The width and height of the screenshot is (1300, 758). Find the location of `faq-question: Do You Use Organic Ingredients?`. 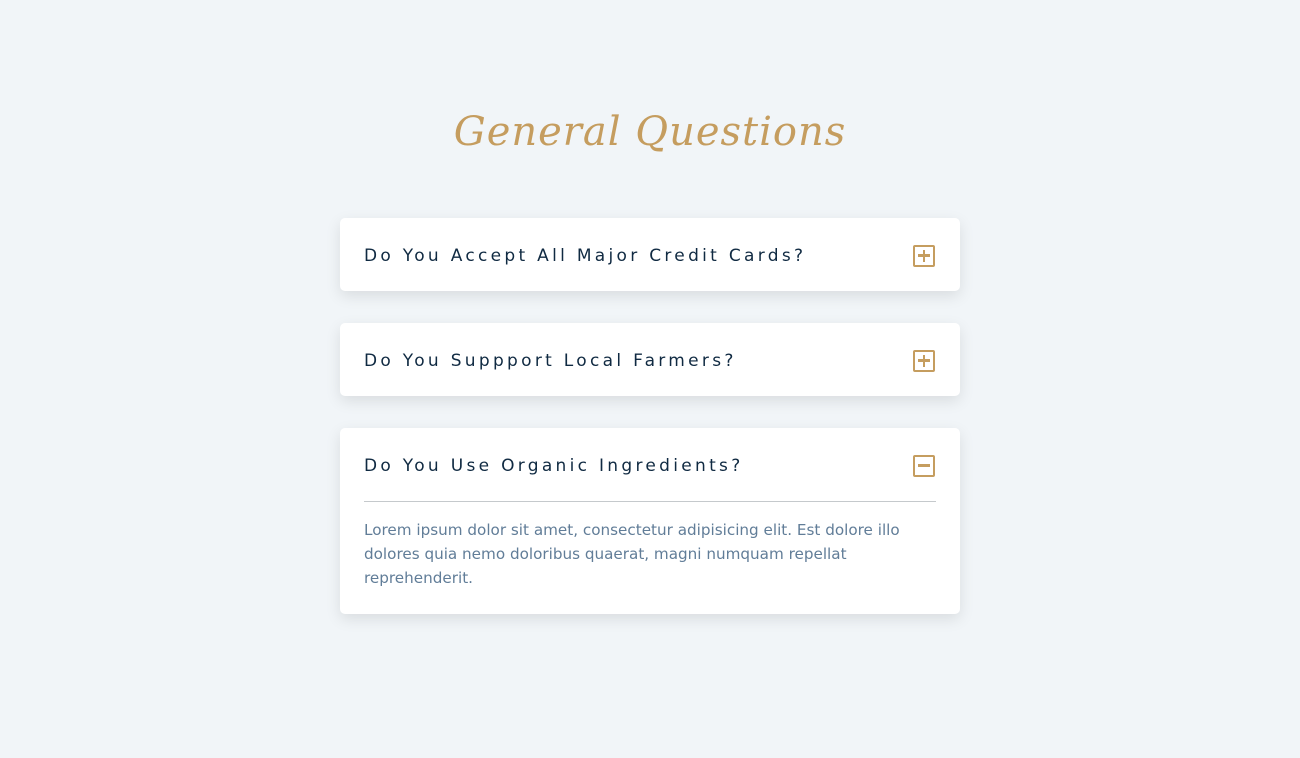

faq-question: Do You Use Organic Ingredients? is located at coordinates (554, 465).